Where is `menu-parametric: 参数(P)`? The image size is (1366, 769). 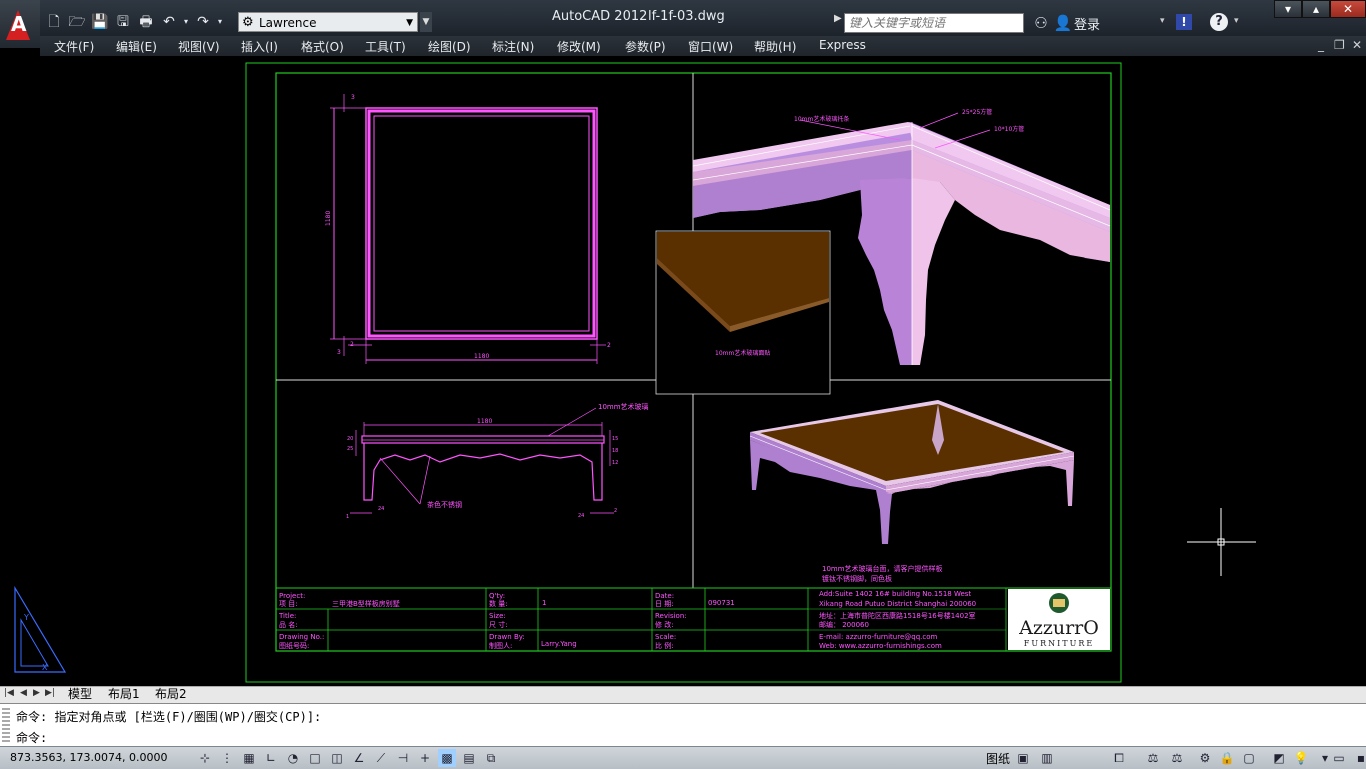 menu-parametric: 参数(P) is located at coordinates (645, 46).